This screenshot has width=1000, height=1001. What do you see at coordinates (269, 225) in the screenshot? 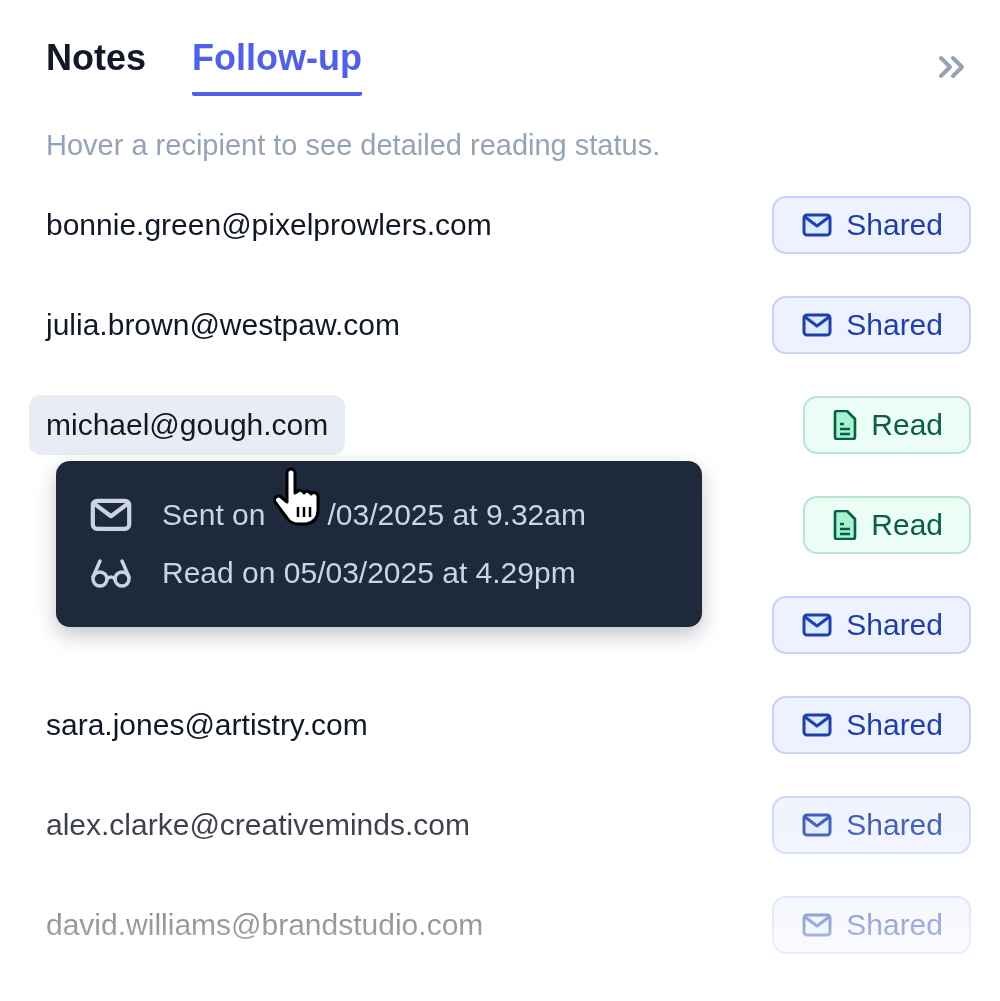
I see `recipient-email: bonnie.green@pixelprowlers.com` at bounding box center [269, 225].